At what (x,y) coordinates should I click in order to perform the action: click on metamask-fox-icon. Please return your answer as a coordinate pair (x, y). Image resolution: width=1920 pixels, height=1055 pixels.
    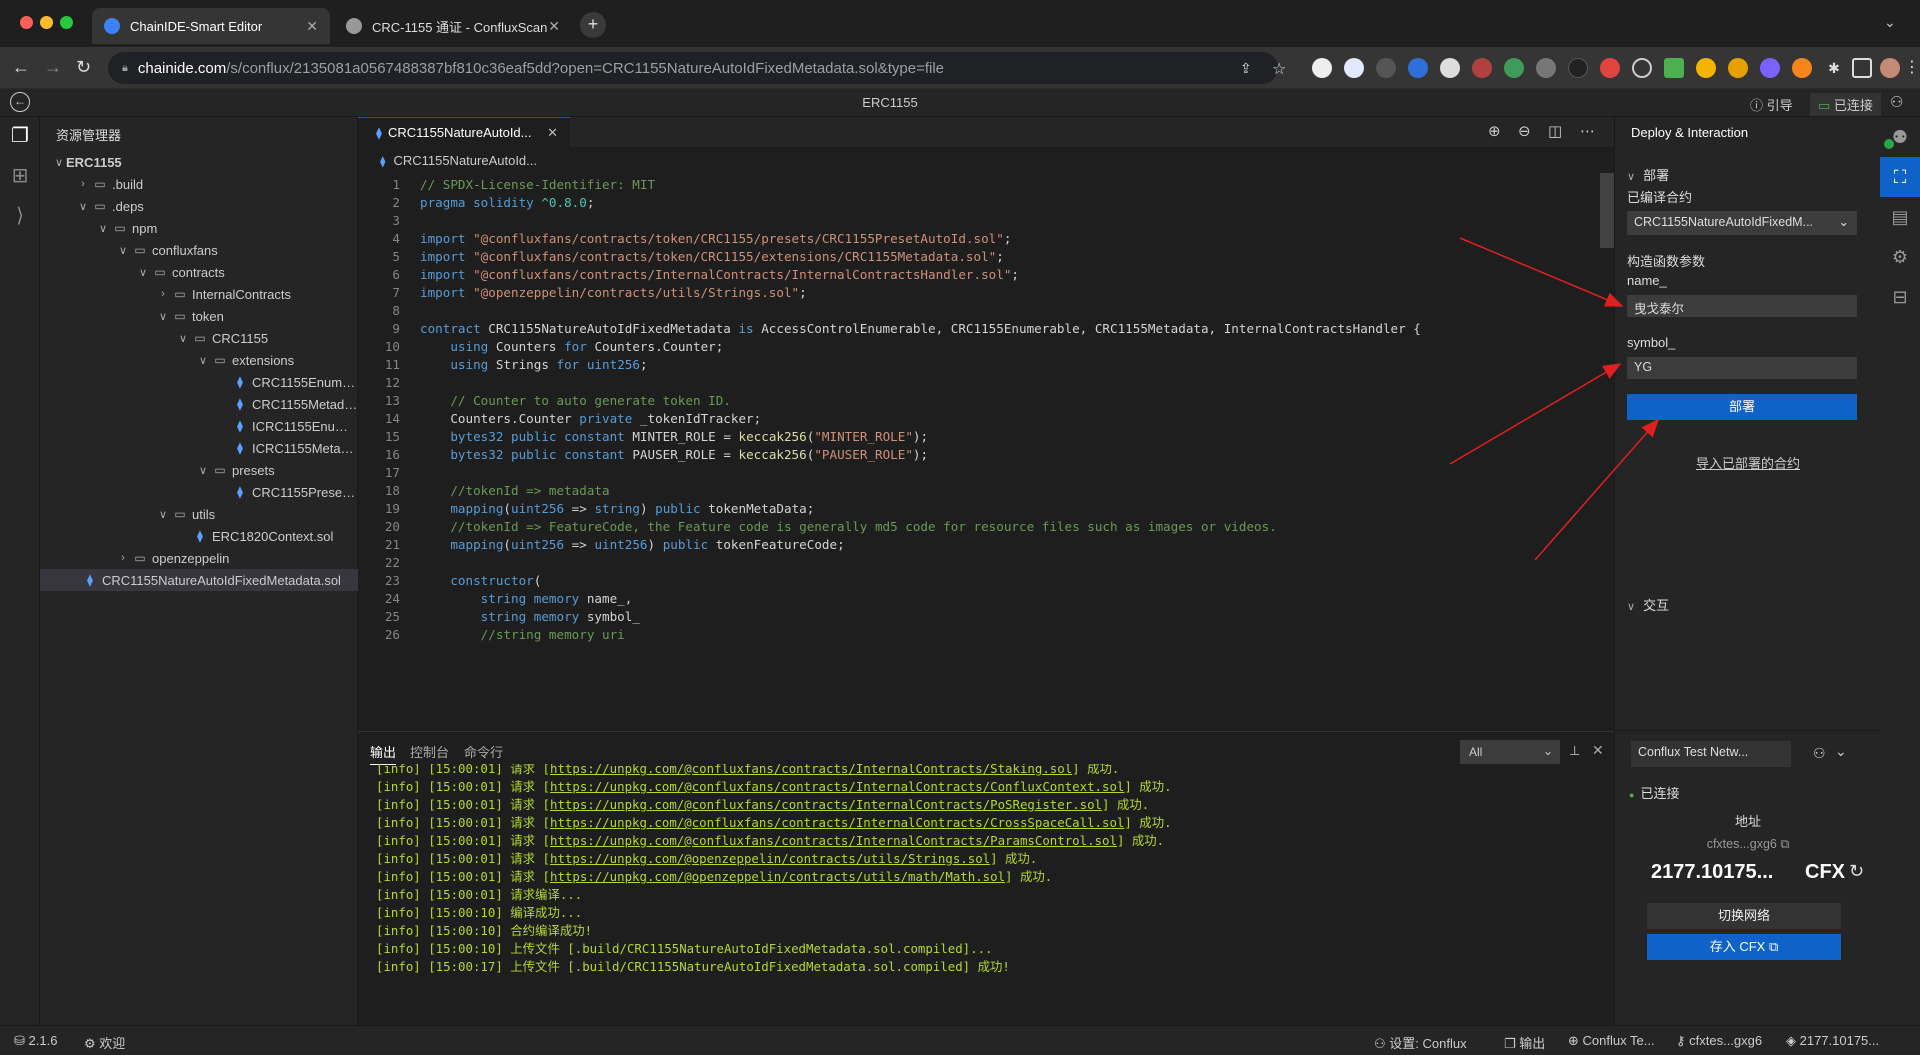
    Looking at the image, I should click on (1802, 68).